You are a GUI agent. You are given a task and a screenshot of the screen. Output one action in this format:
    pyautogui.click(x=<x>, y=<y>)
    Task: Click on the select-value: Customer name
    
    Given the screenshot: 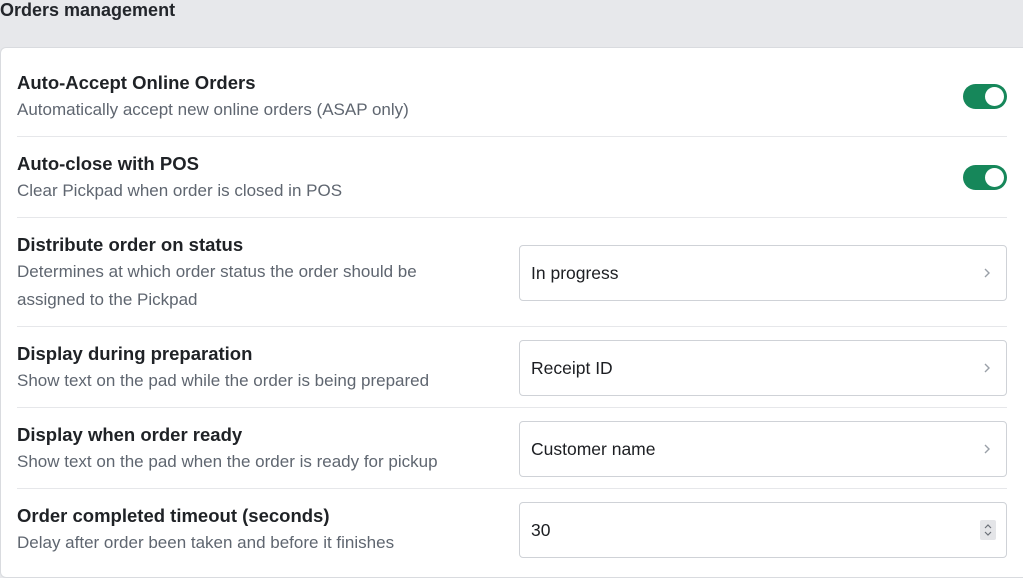 What is the action you would take?
    pyautogui.click(x=593, y=449)
    